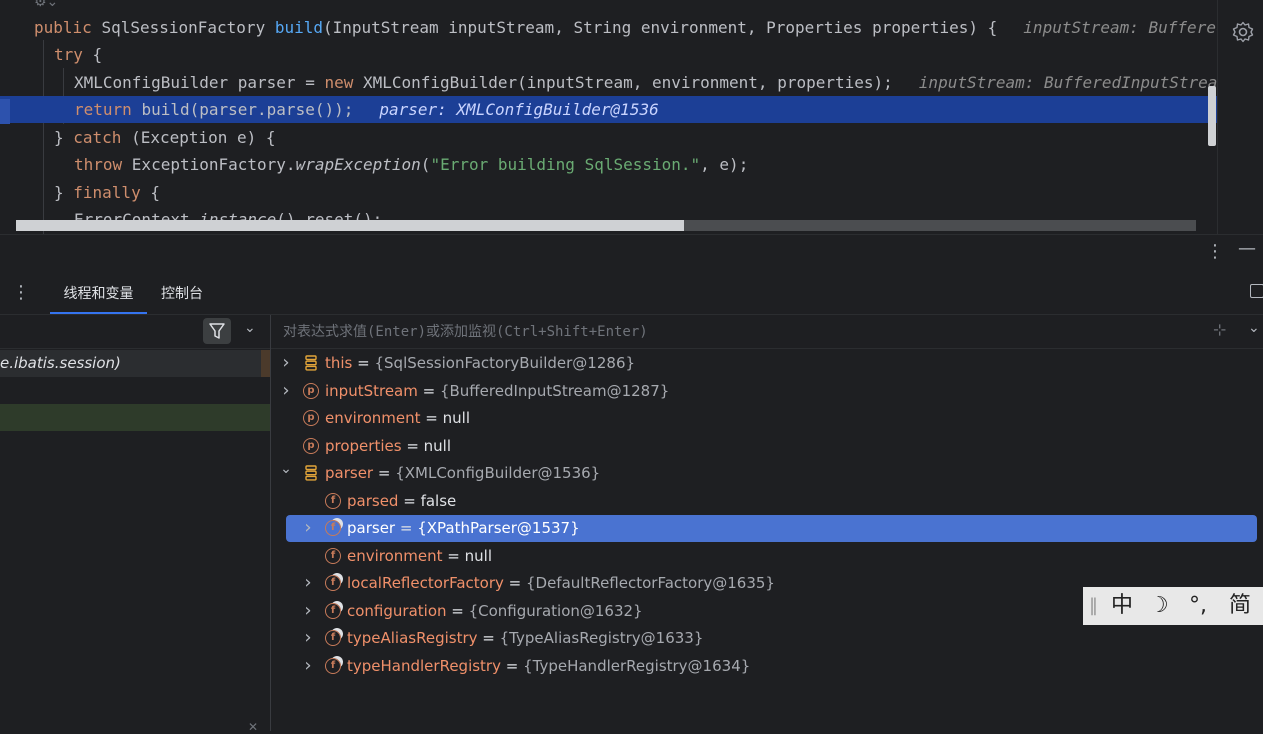 The width and height of the screenshot is (1263, 734). What do you see at coordinates (425, 583) in the screenshot?
I see `variable-name-text: localReflectorFactory` at bounding box center [425, 583].